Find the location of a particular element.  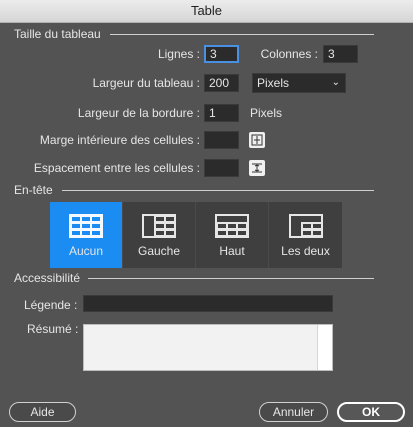

cell-padding-label: Marge intérieure des cellules : is located at coordinates (119, 140).